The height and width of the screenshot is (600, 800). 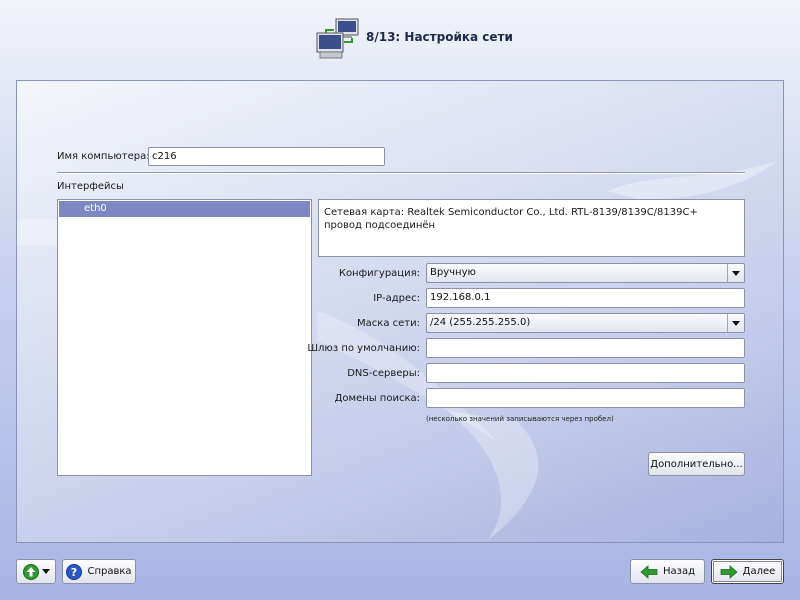 I want to click on link-status: провод подсоединён, so click(x=380, y=225).